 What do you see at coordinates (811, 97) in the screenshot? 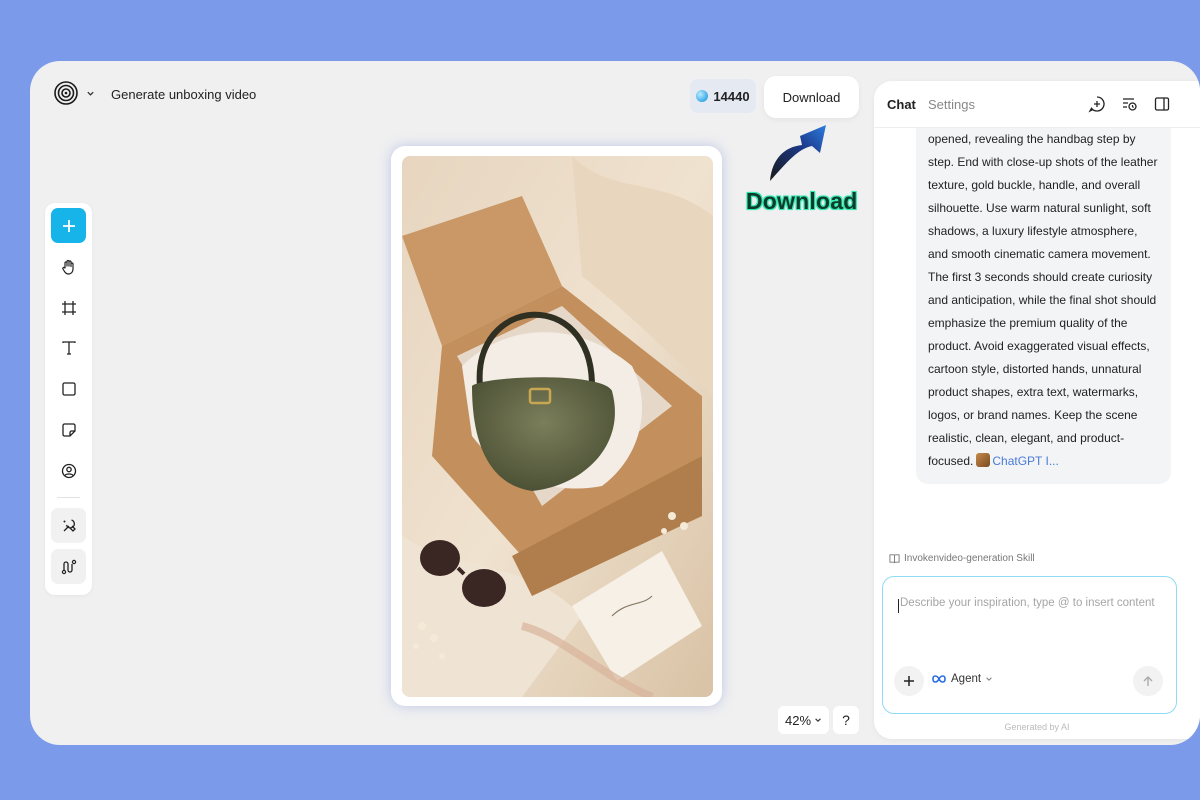
I see `download-button: Download` at bounding box center [811, 97].